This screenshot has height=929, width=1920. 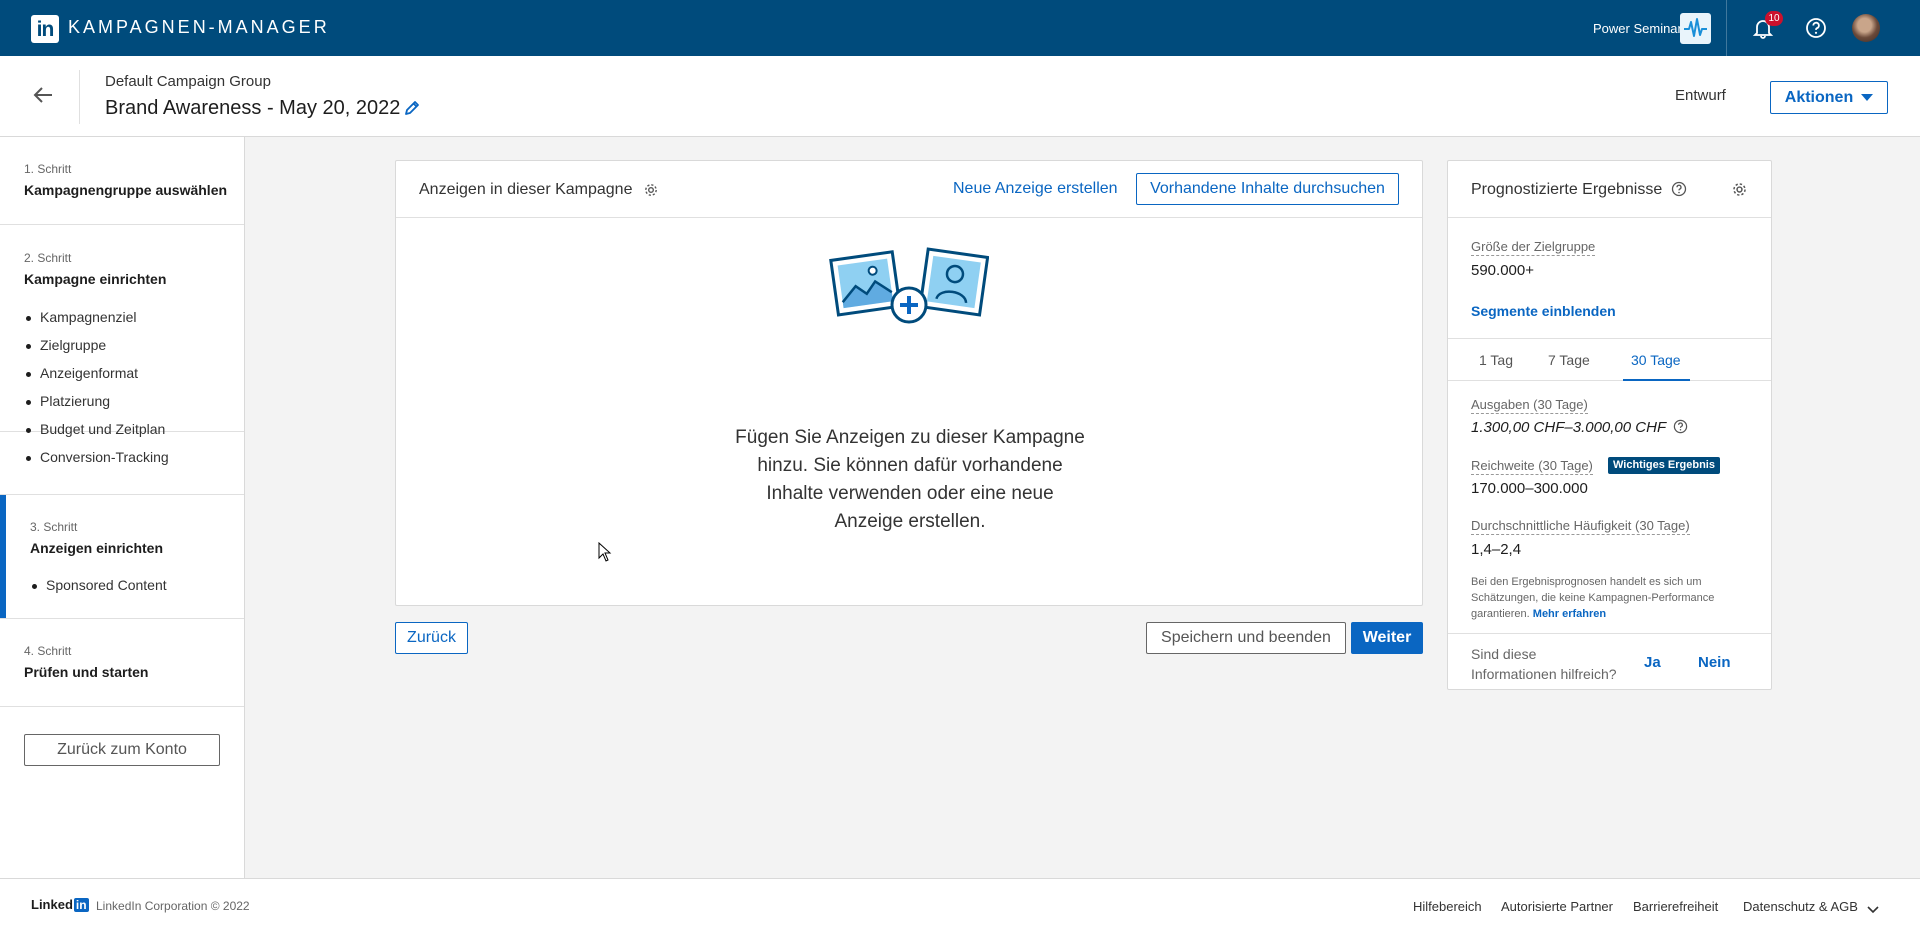 I want to click on forecast-period-tabs: 1 Tag 7 Tage 30 Tage, so click(x=1609, y=359).